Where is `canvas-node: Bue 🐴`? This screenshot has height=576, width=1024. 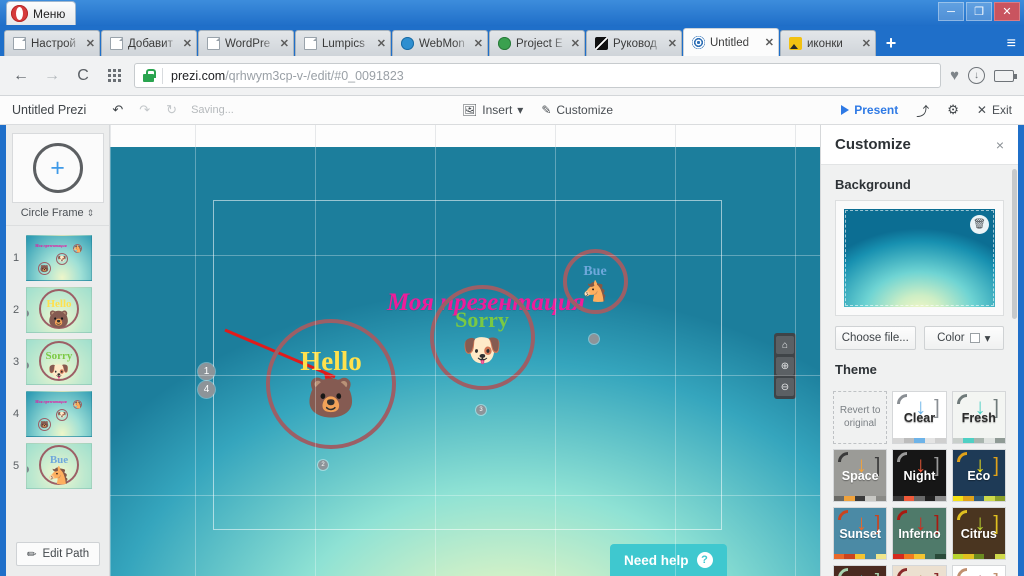 canvas-node: Bue 🐴 is located at coordinates (595, 281).